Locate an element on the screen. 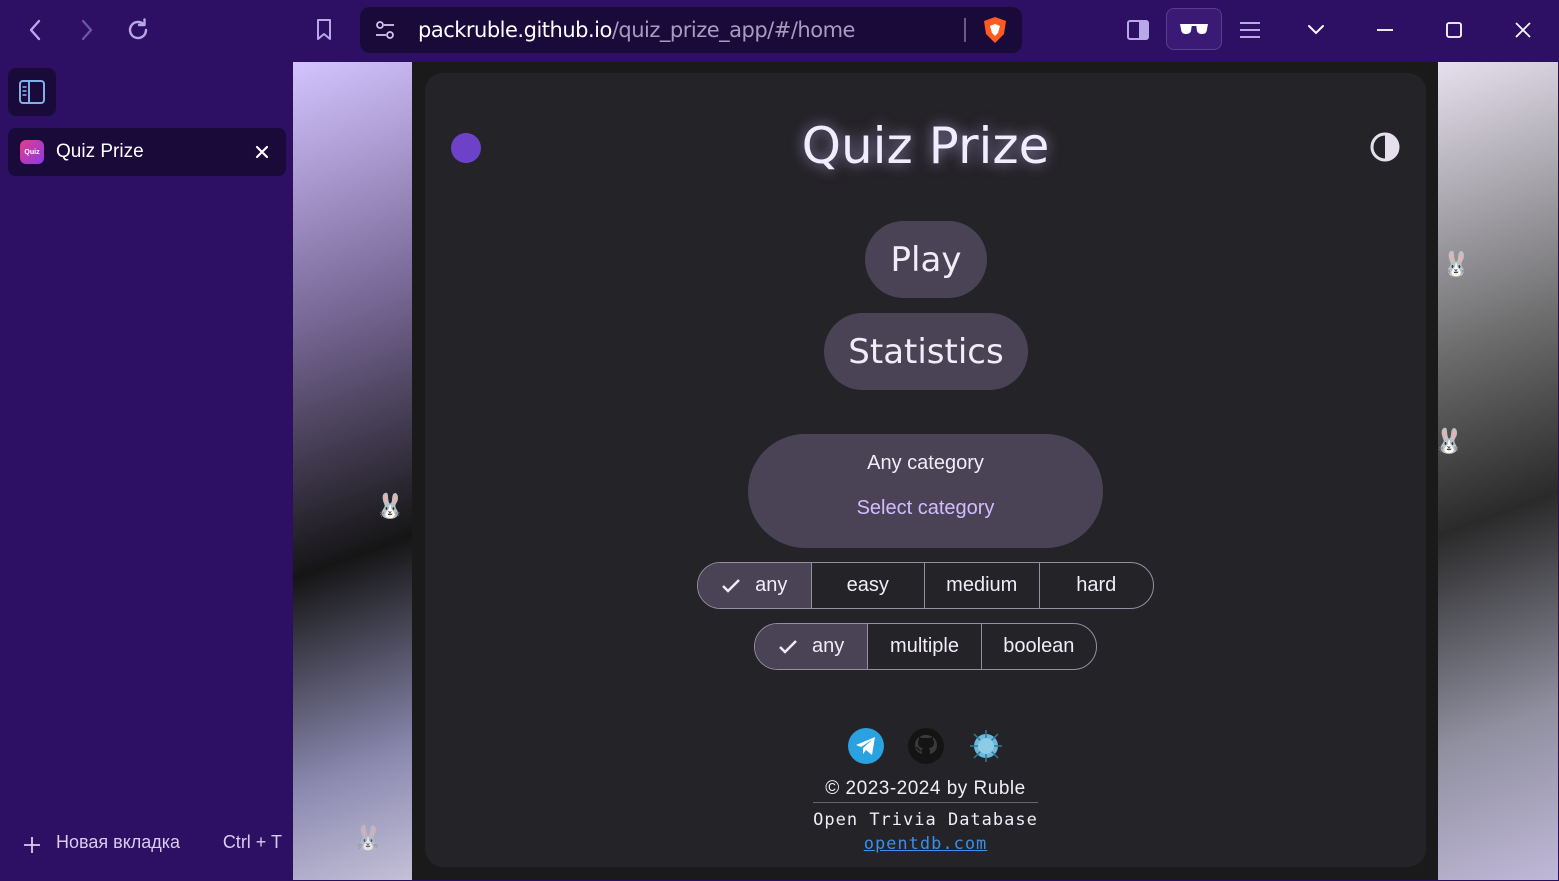 This screenshot has width=1559, height=881. bookmark-button is located at coordinates (324, 30).